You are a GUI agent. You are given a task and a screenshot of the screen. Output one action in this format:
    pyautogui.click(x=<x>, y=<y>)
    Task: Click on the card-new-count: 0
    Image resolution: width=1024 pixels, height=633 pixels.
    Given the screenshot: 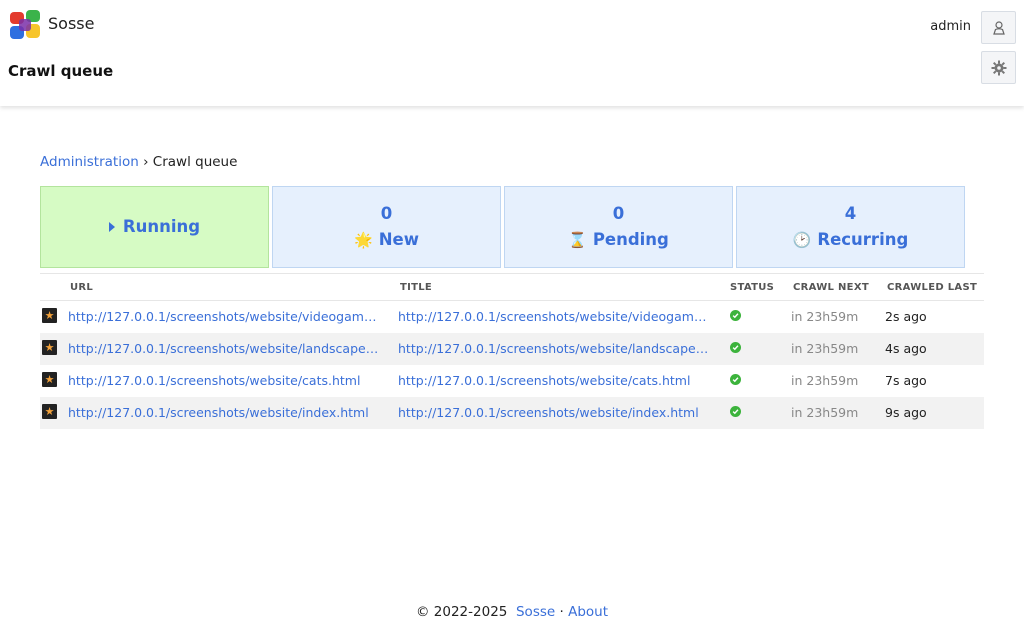 What is the action you would take?
    pyautogui.click(x=386, y=213)
    